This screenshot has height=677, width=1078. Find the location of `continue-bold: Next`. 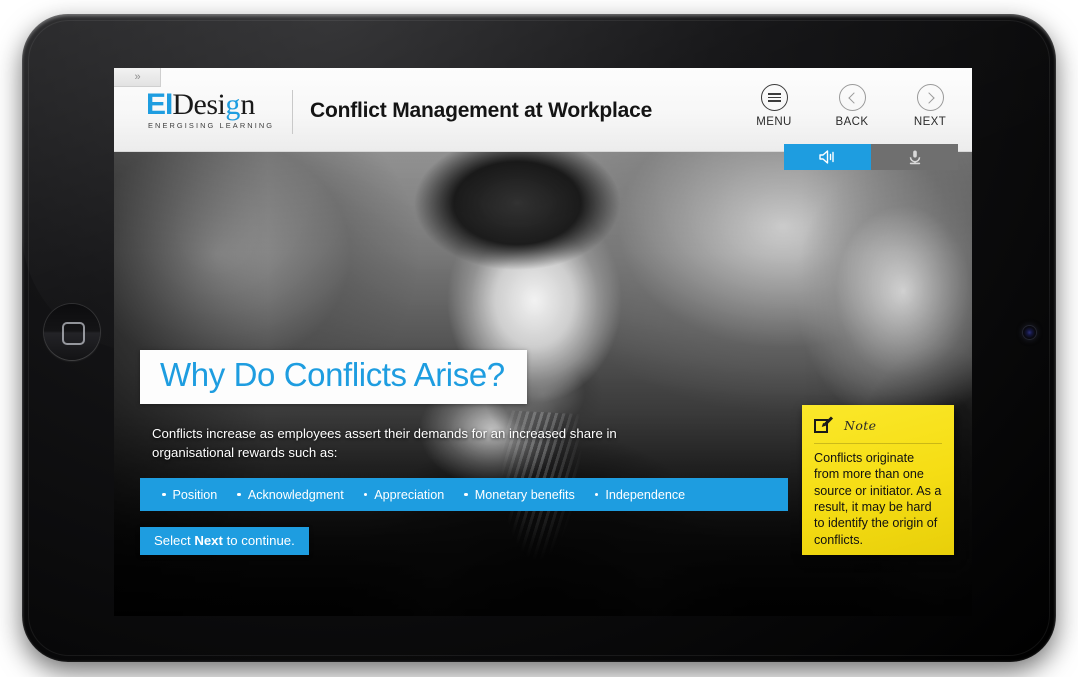

continue-bold: Next is located at coordinates (208, 540).